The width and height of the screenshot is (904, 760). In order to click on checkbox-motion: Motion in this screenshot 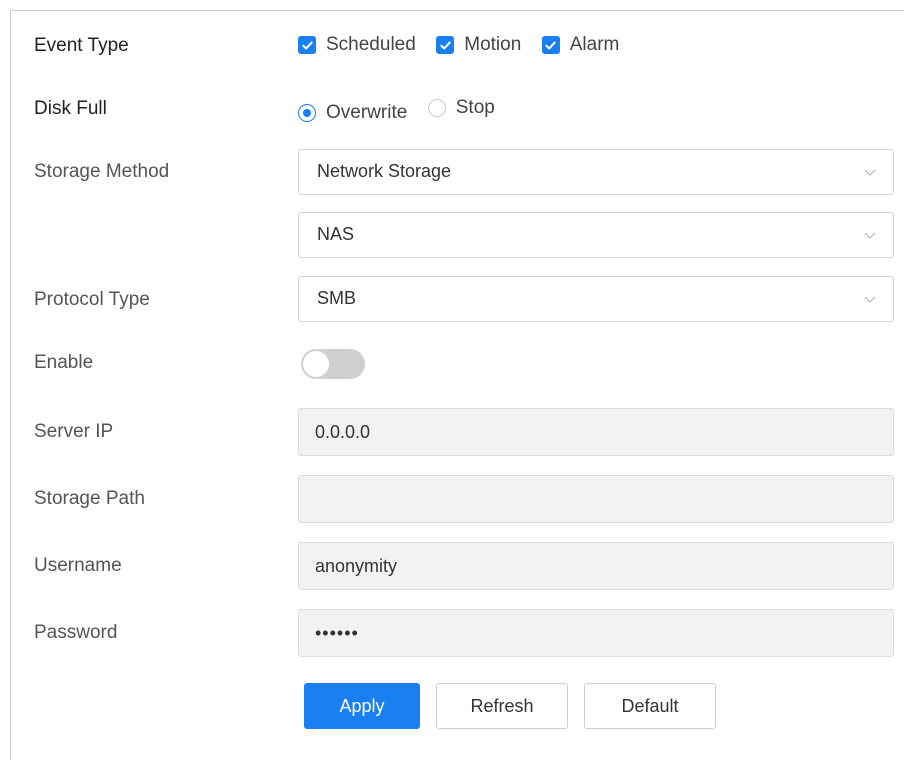, I will do `click(478, 45)`.